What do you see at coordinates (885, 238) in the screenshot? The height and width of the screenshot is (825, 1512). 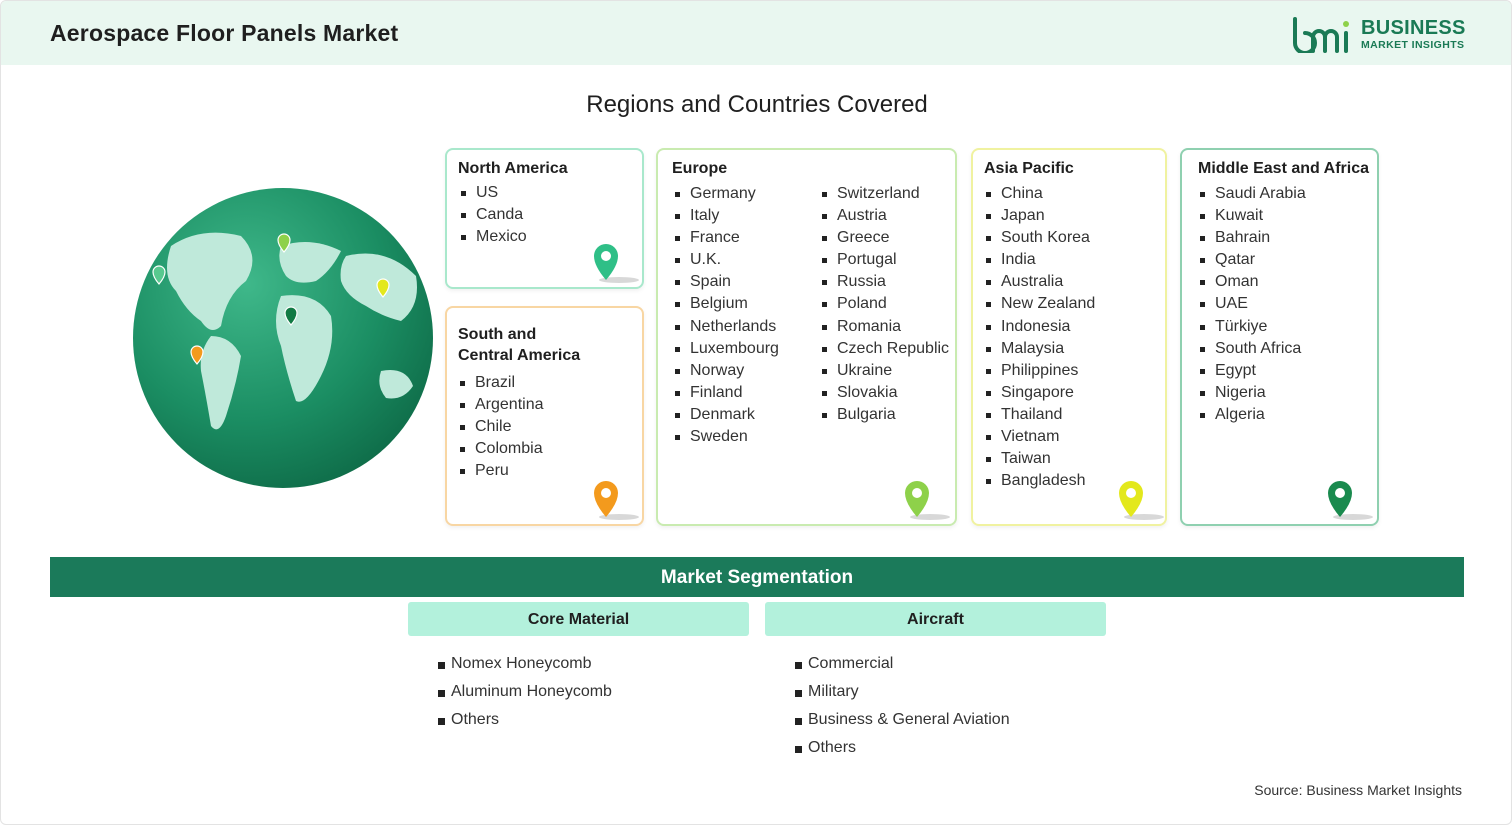 I see `country-item: Greece` at bounding box center [885, 238].